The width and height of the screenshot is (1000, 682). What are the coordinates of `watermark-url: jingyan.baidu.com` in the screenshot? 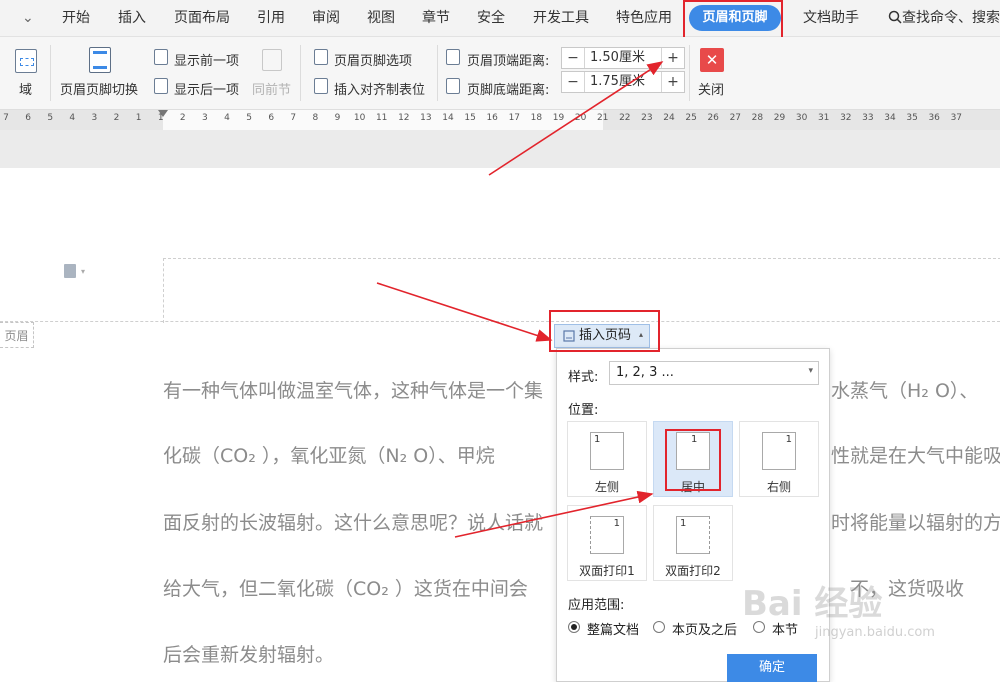 It's located at (875, 632).